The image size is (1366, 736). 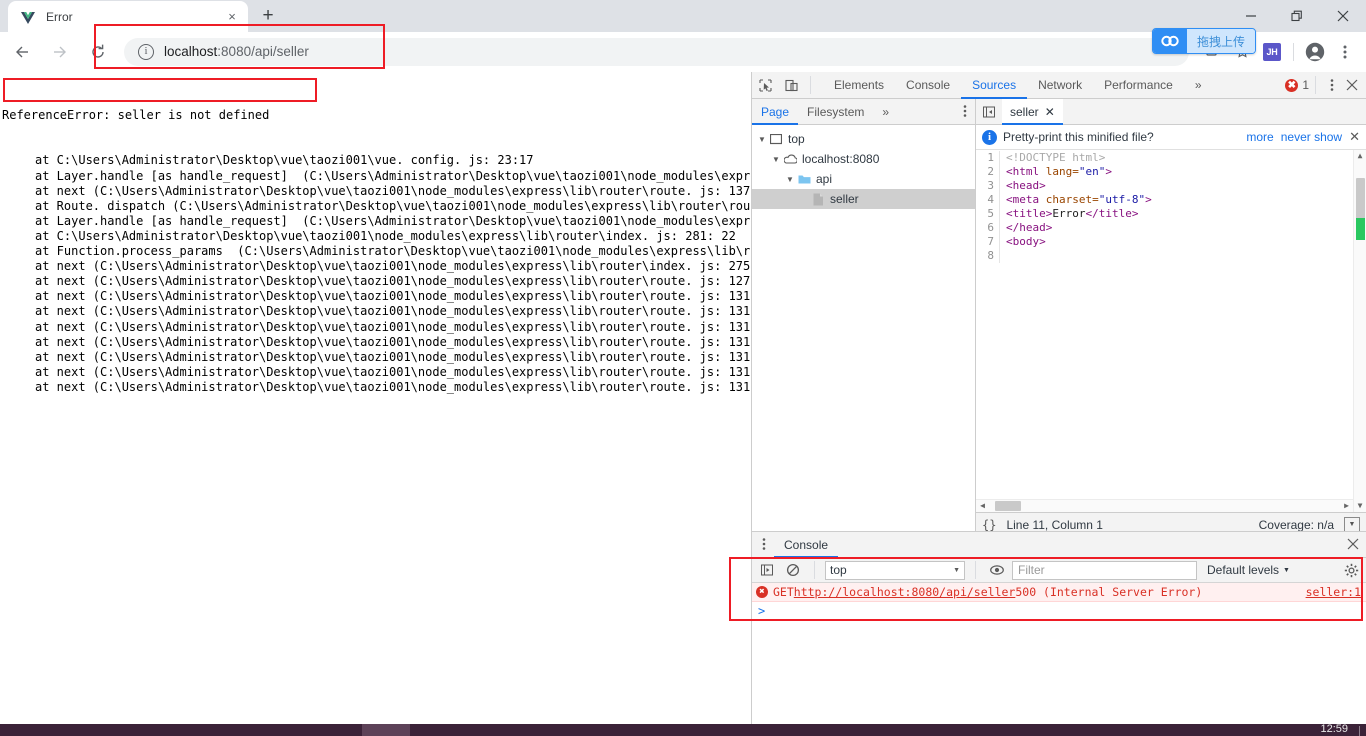 What do you see at coordinates (1198, 85) in the screenshot?
I see `devtools-more-tabs: »` at bounding box center [1198, 85].